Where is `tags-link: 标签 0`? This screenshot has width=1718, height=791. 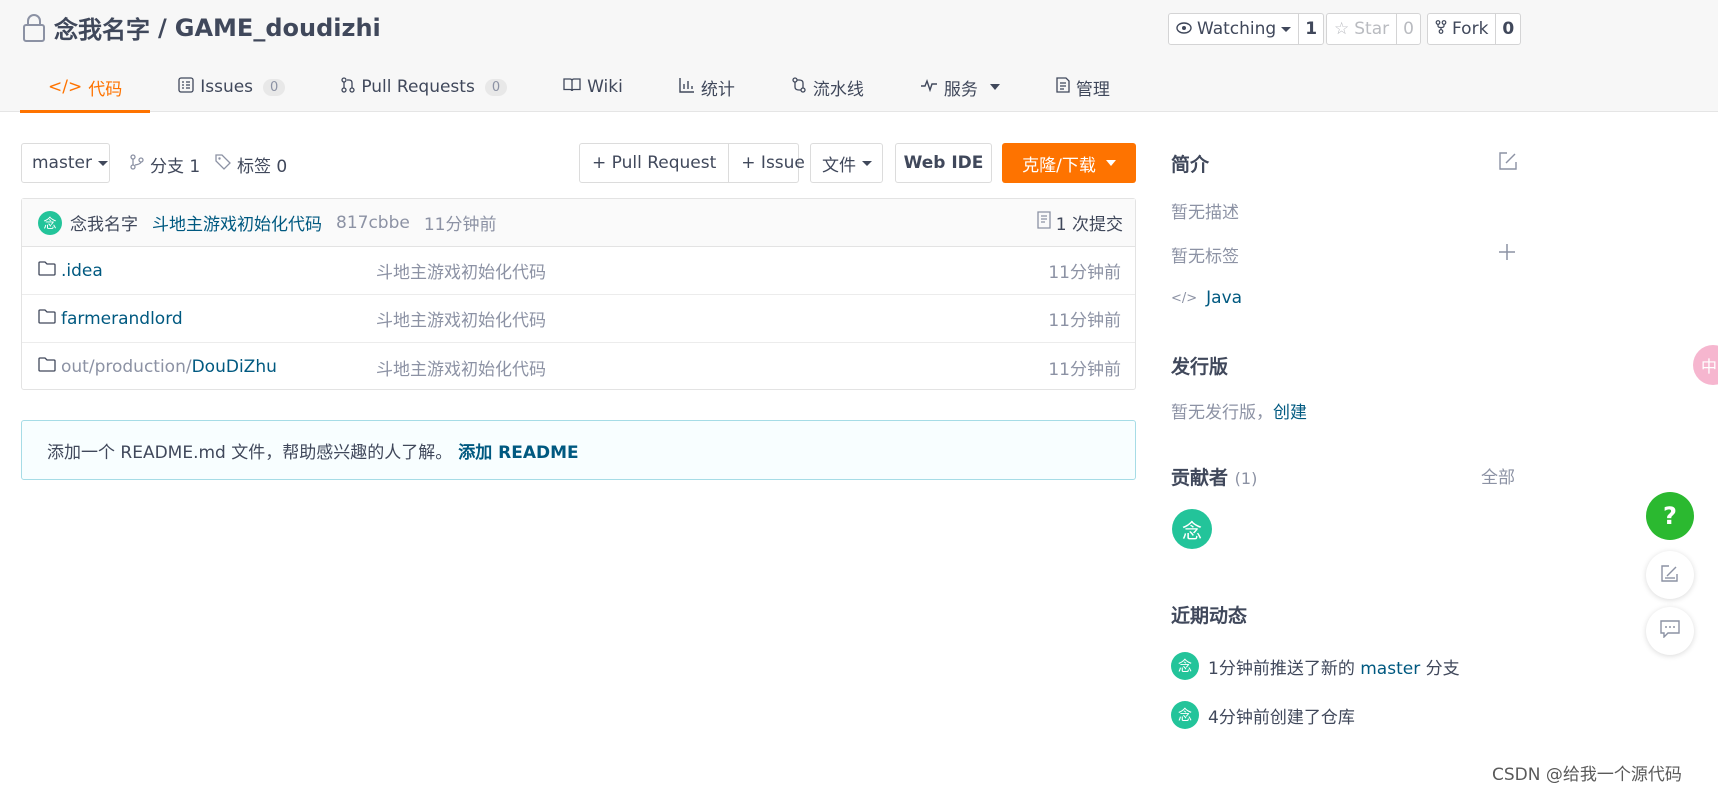 tags-link: 标签 0 is located at coordinates (251, 164).